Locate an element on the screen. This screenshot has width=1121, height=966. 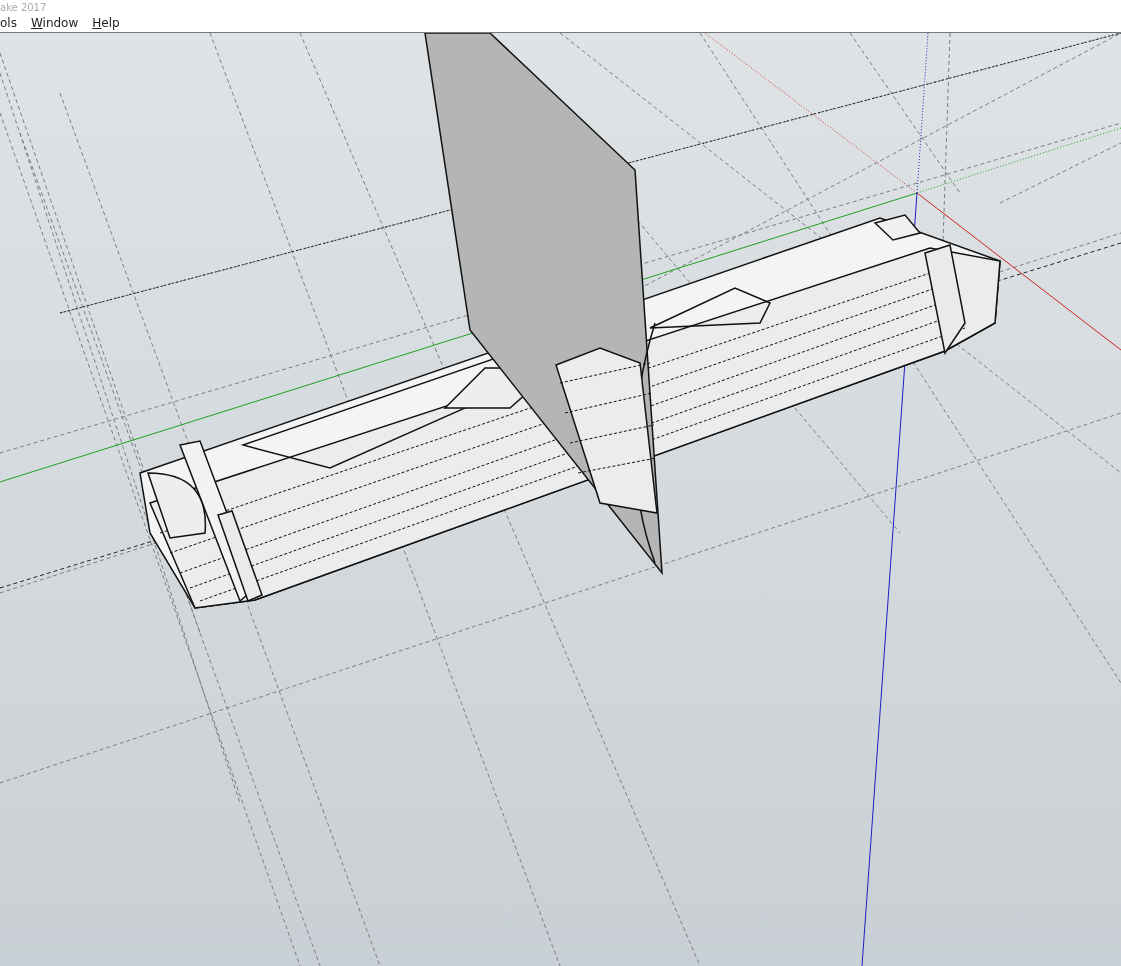
menu-item: Window is located at coordinates (54, 22).